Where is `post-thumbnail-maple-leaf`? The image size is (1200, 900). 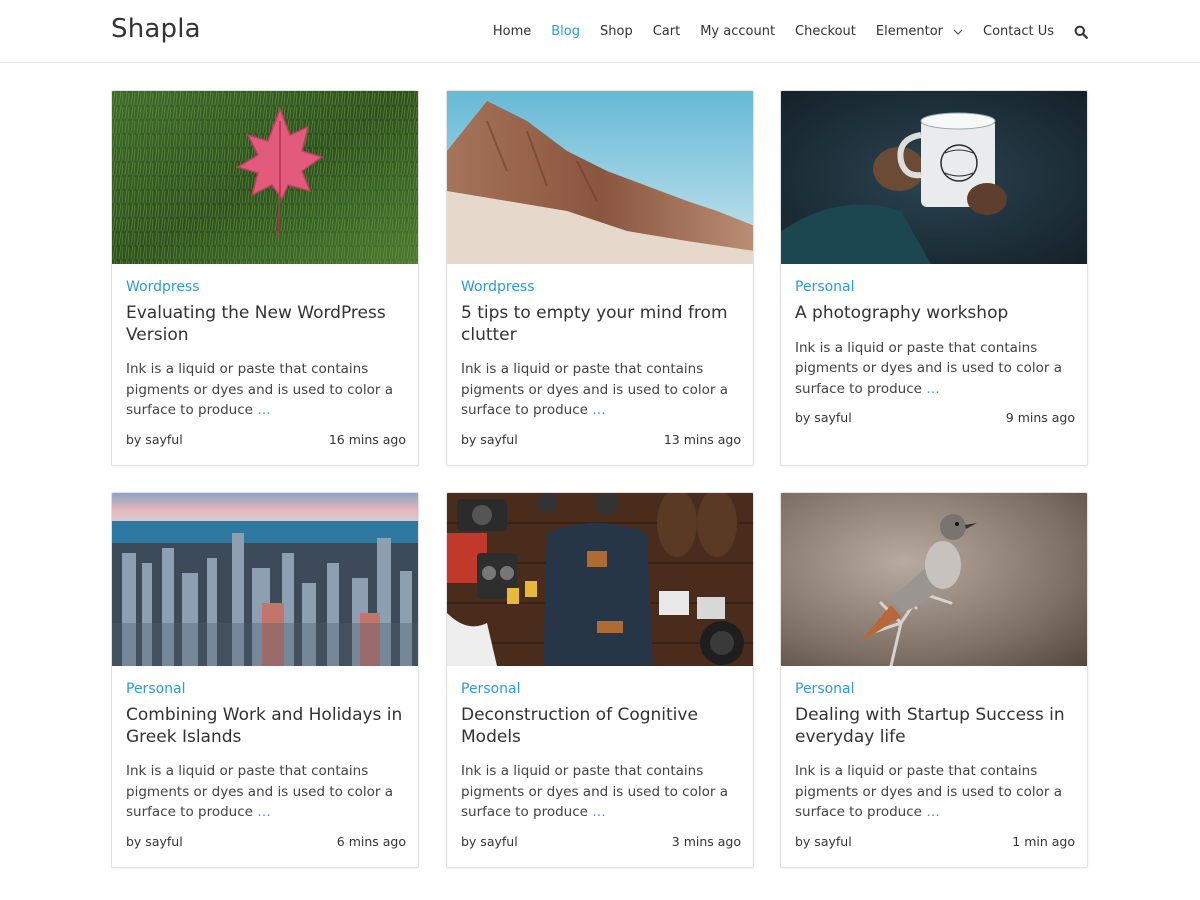
post-thumbnail-maple-leaf is located at coordinates (265, 177).